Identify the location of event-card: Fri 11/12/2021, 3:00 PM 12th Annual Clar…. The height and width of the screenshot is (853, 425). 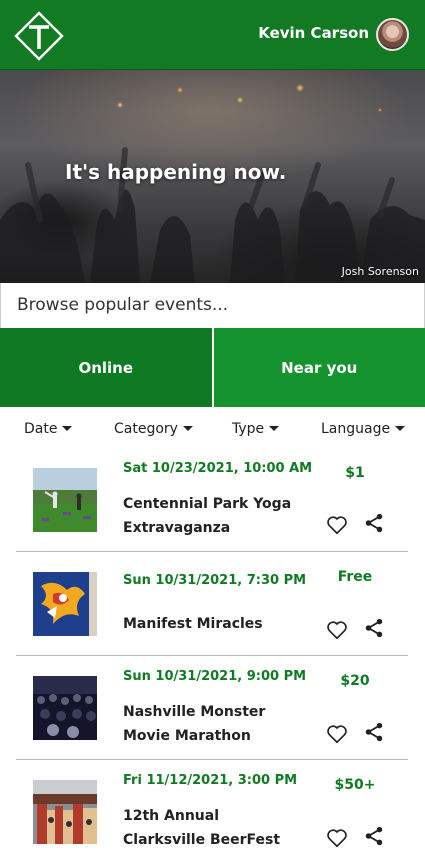
(212, 806).